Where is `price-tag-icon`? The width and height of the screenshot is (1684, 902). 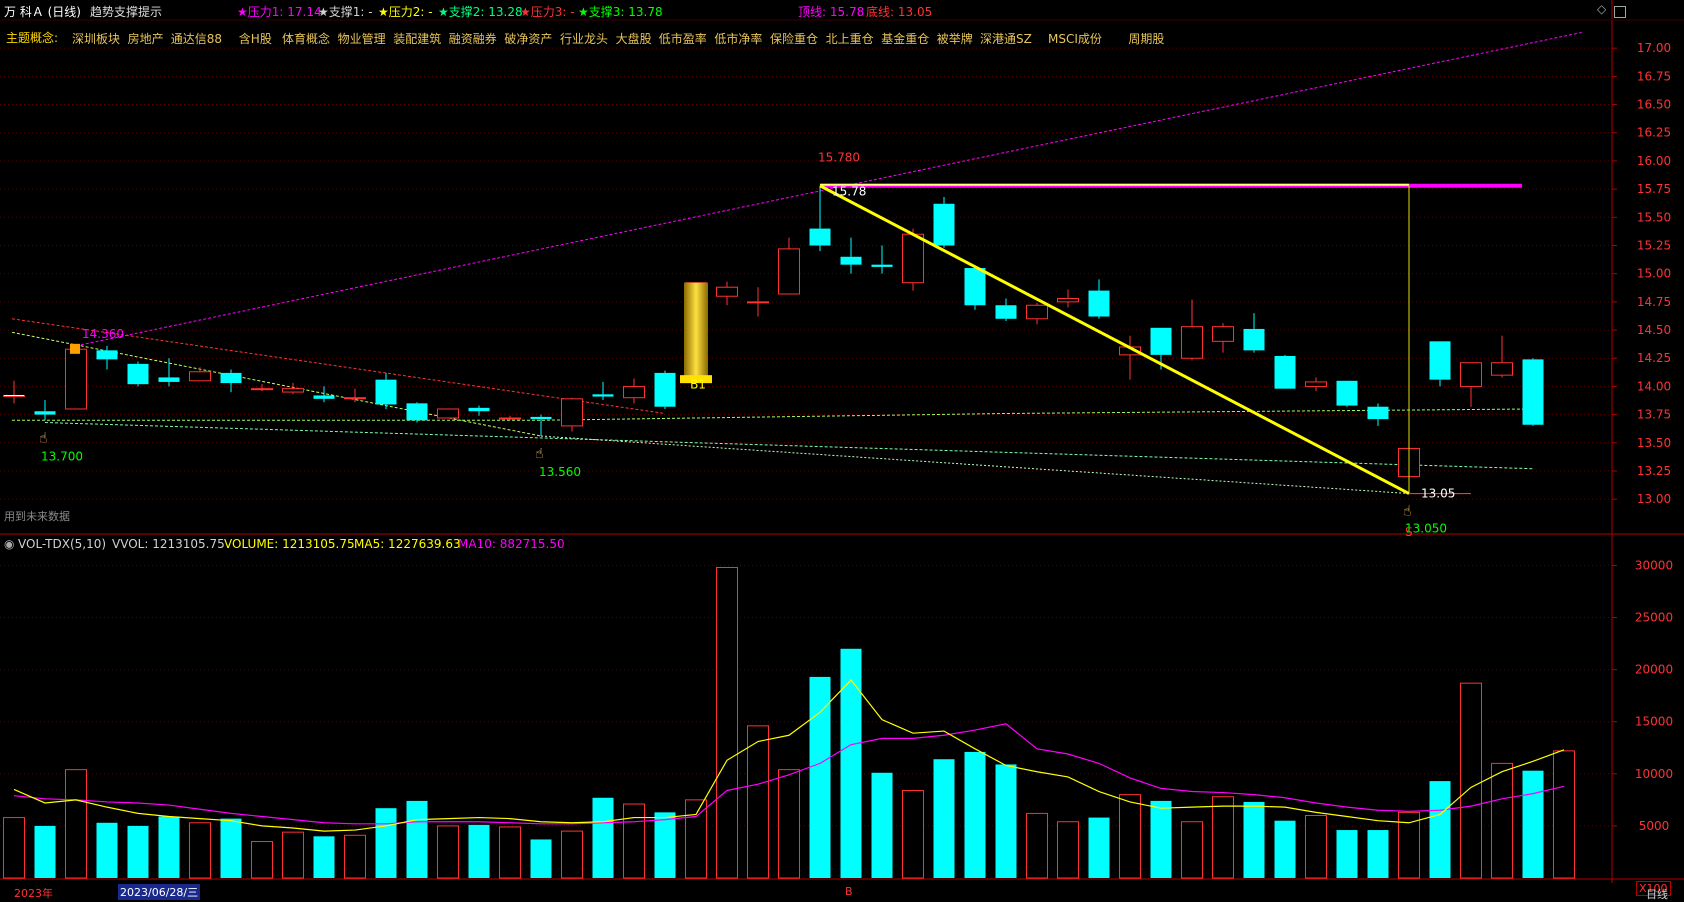
price-tag-icon is located at coordinates (75, 348).